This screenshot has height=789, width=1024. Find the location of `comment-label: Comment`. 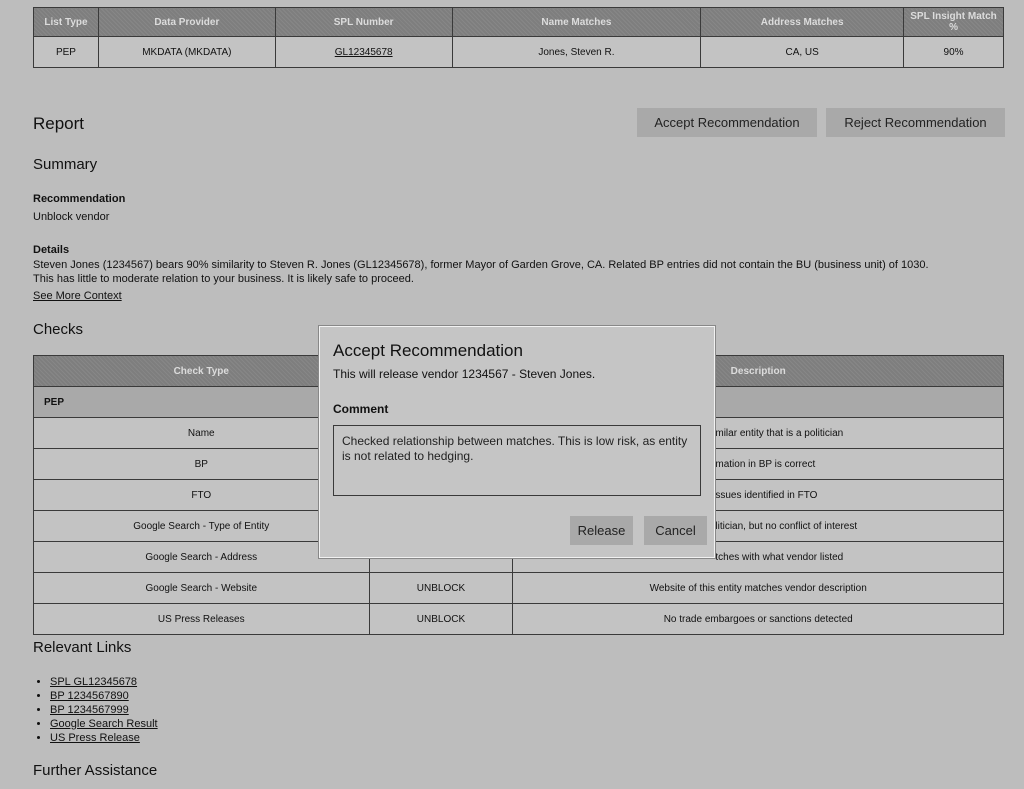

comment-label: Comment is located at coordinates (361, 409).